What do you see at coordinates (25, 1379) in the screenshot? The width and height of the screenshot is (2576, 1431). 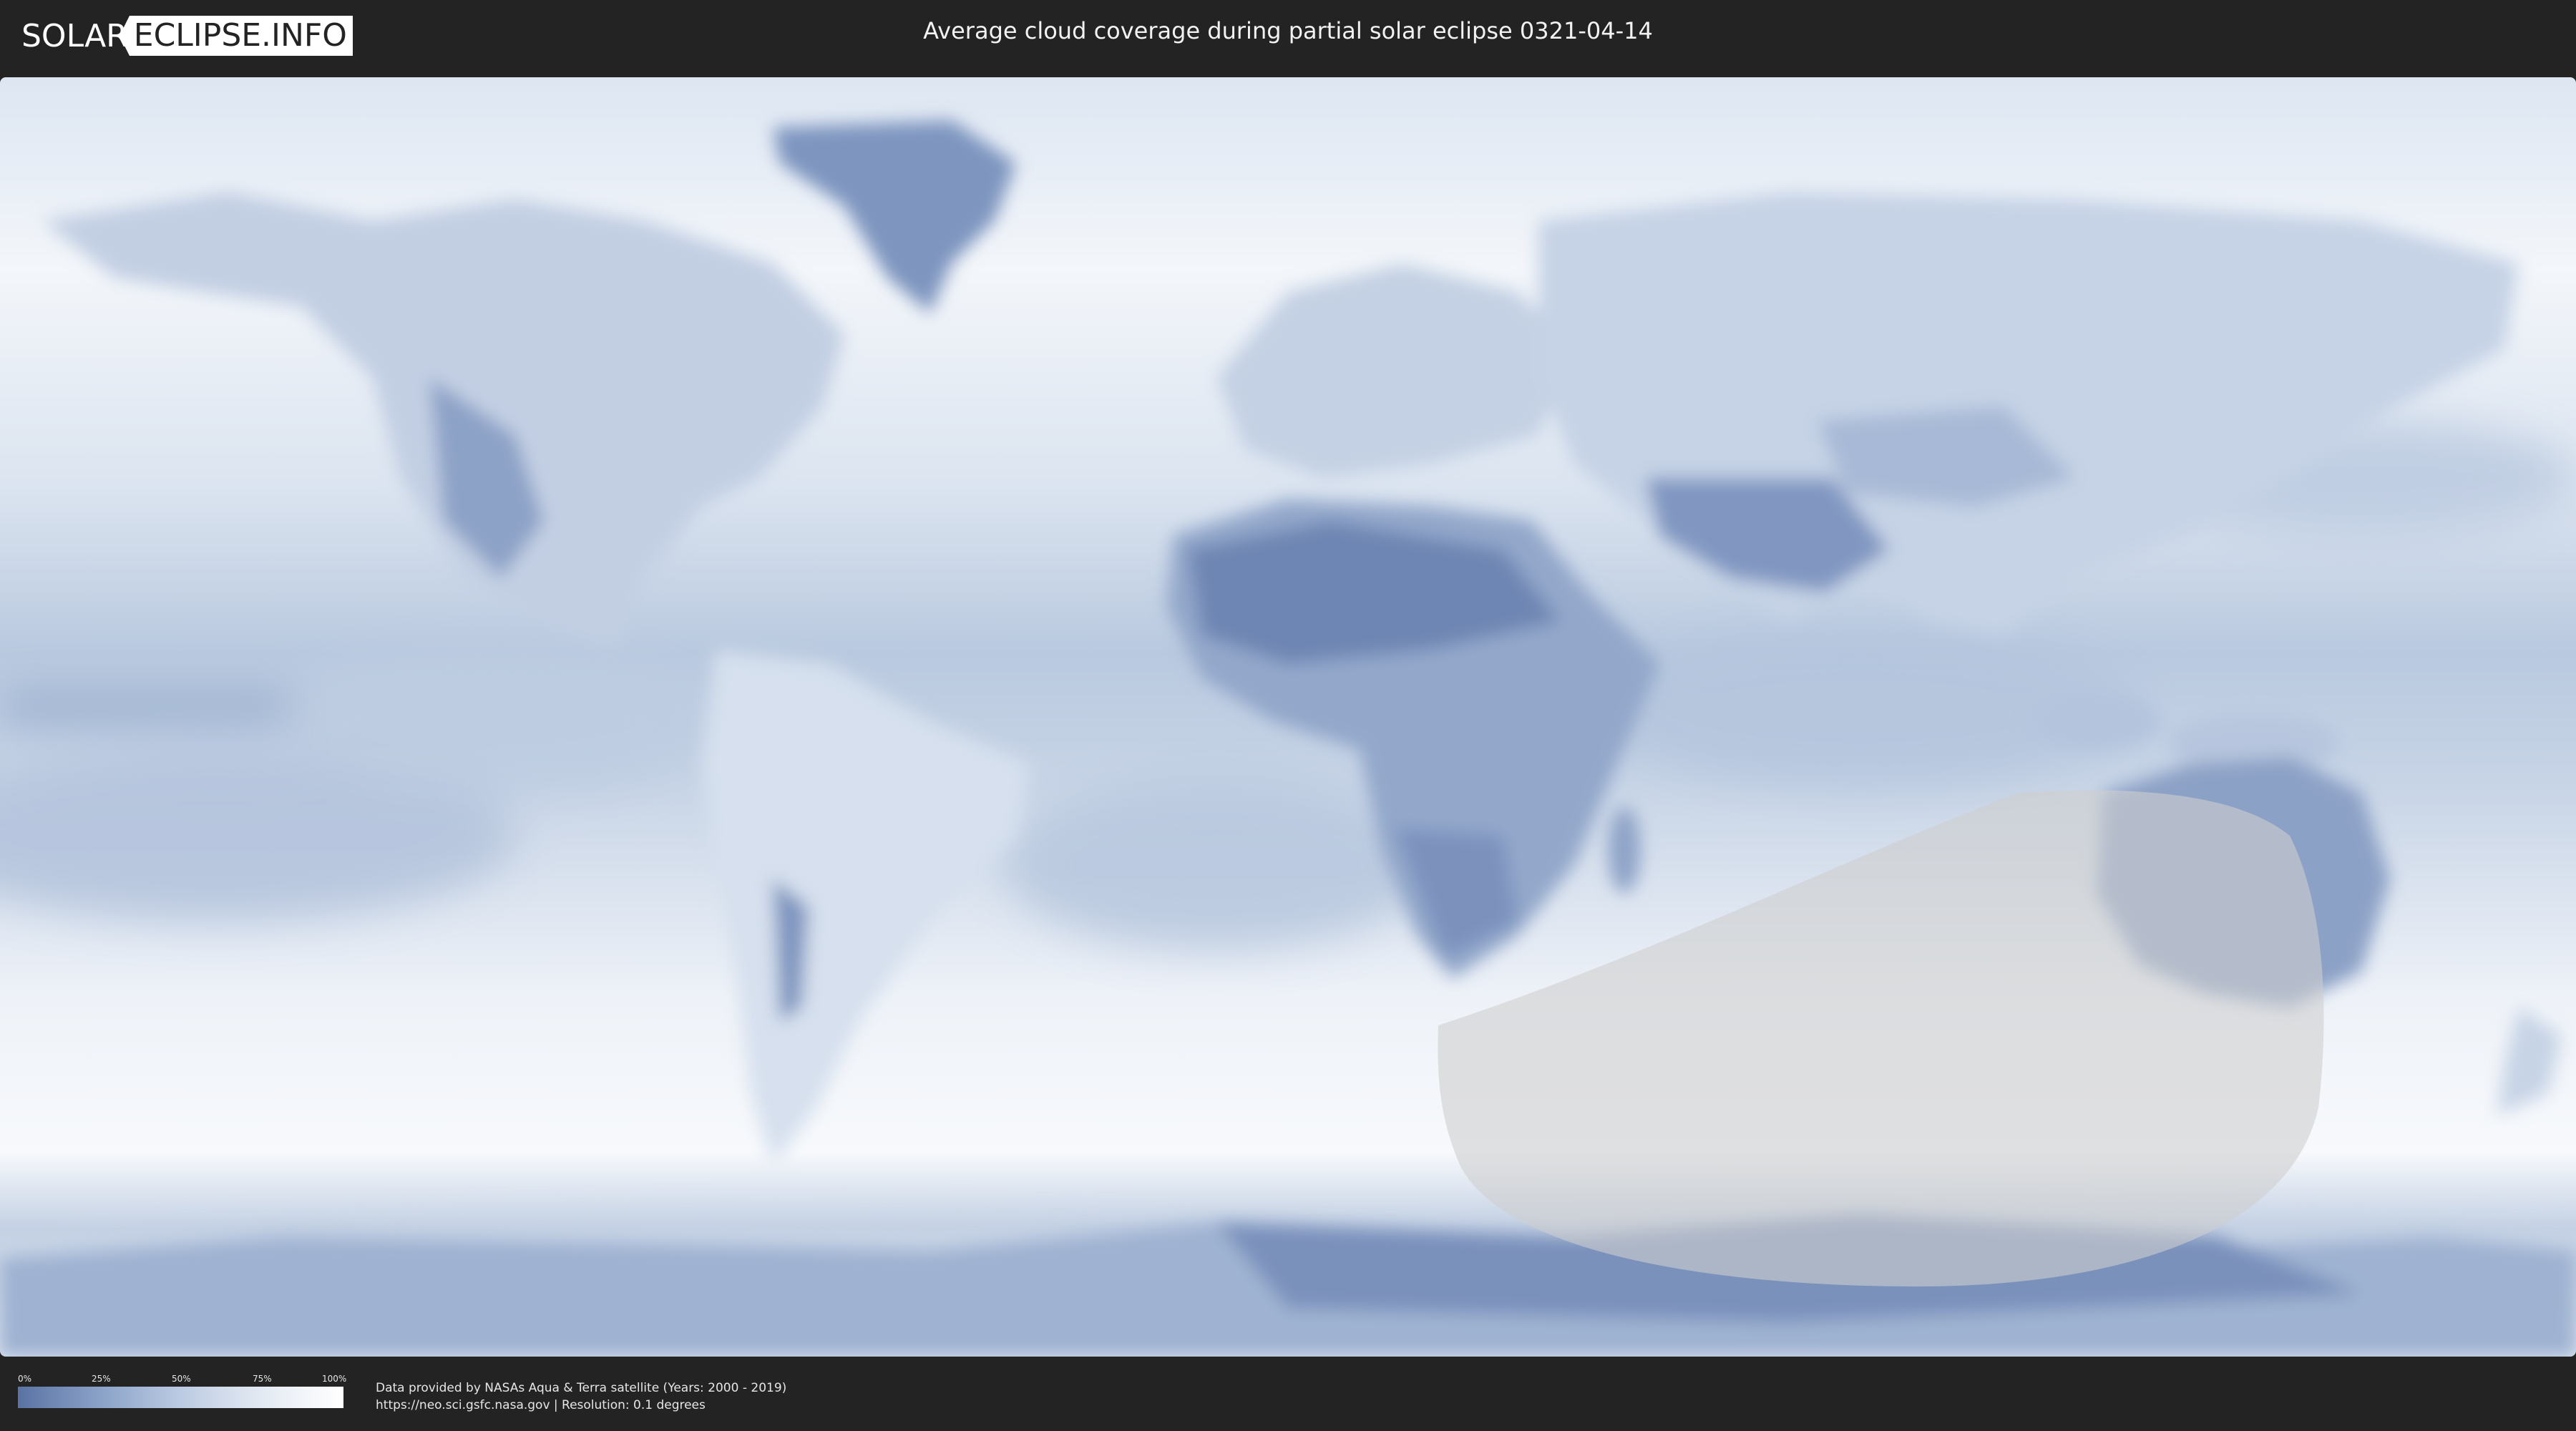 I see `legend-tick-0: 0%` at bounding box center [25, 1379].